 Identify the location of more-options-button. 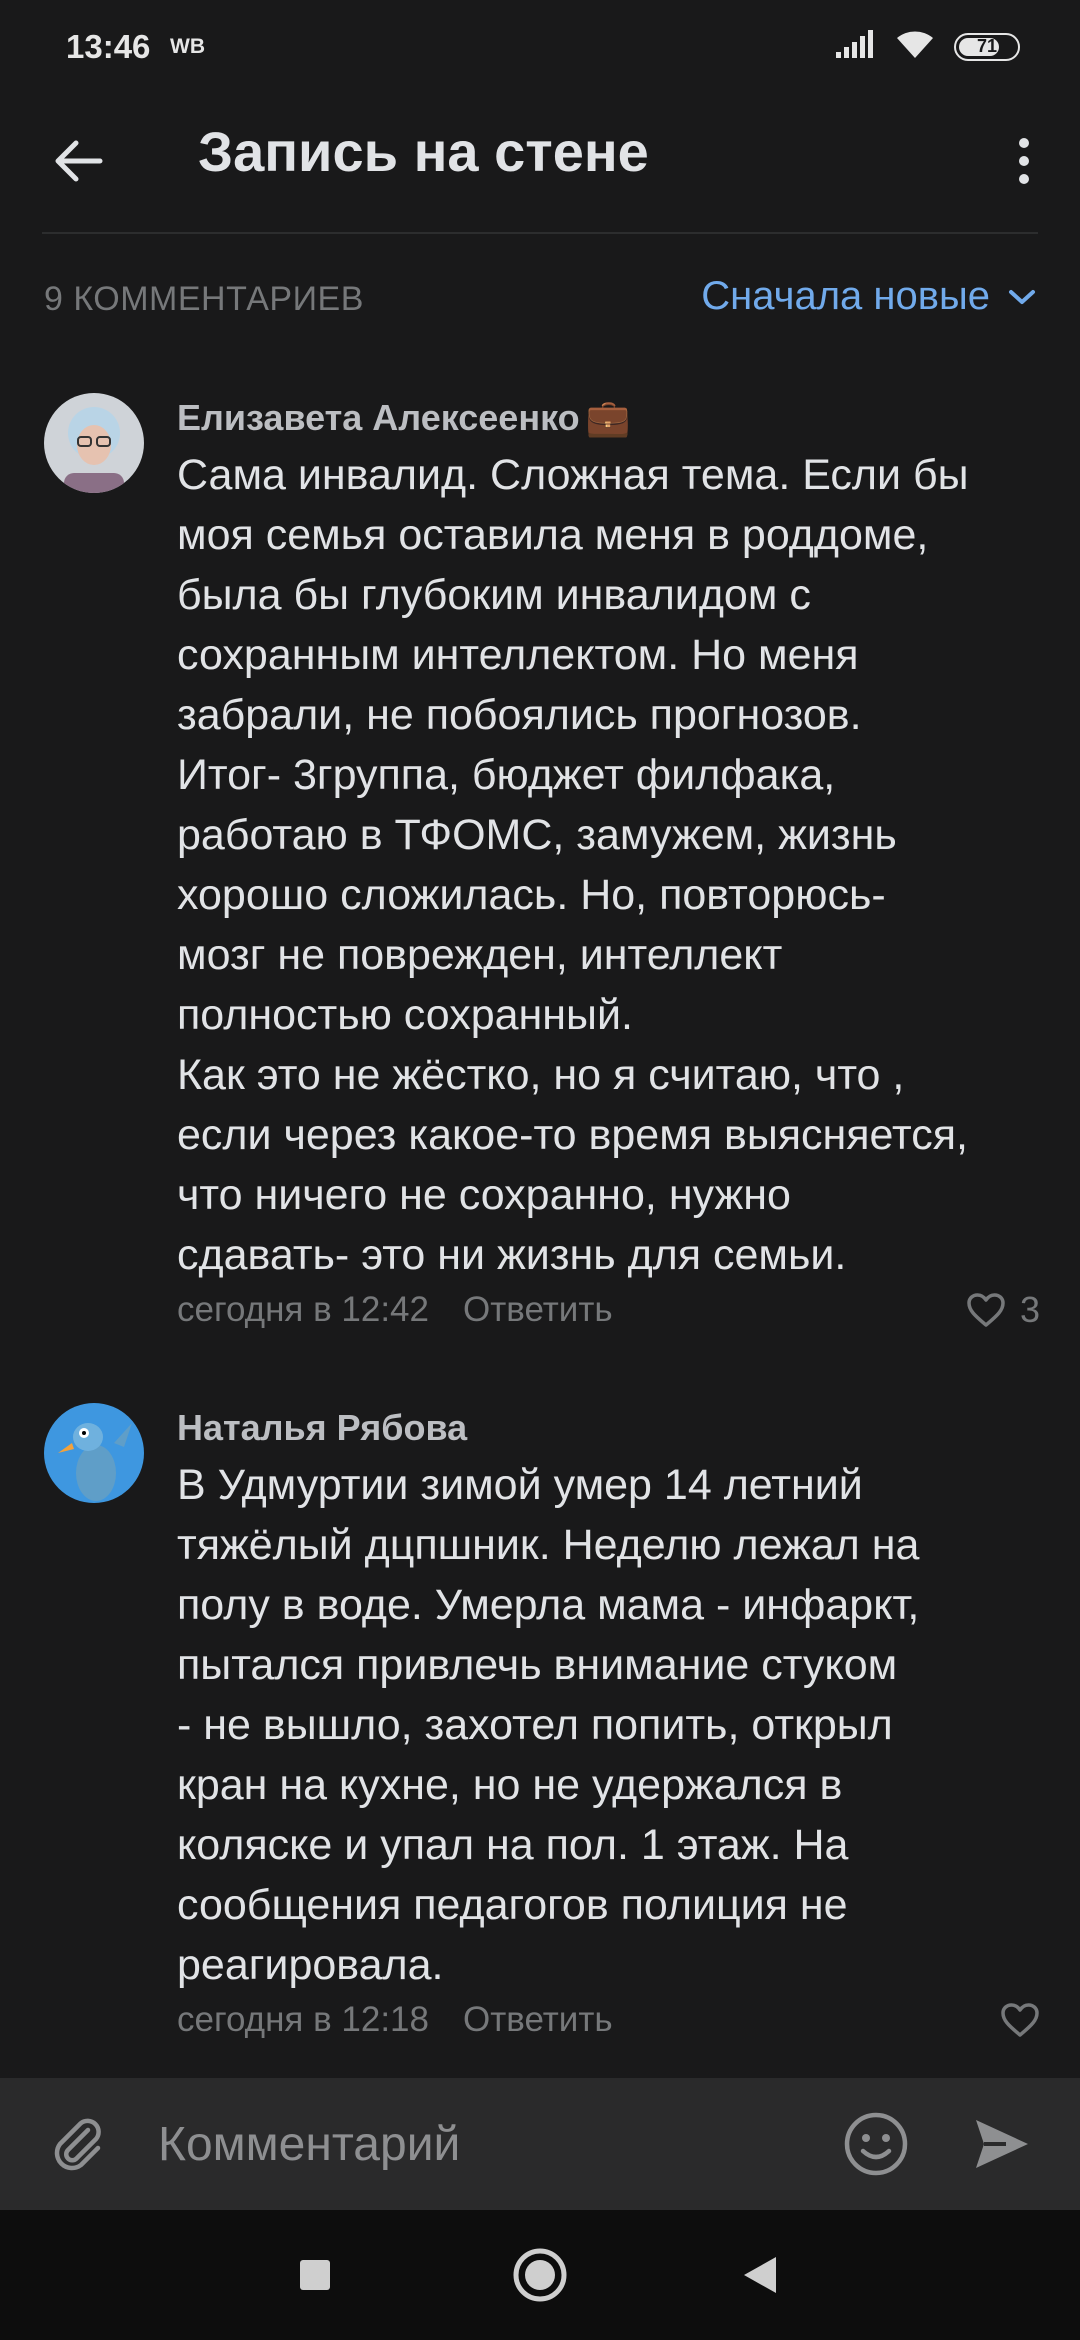
(1024, 161).